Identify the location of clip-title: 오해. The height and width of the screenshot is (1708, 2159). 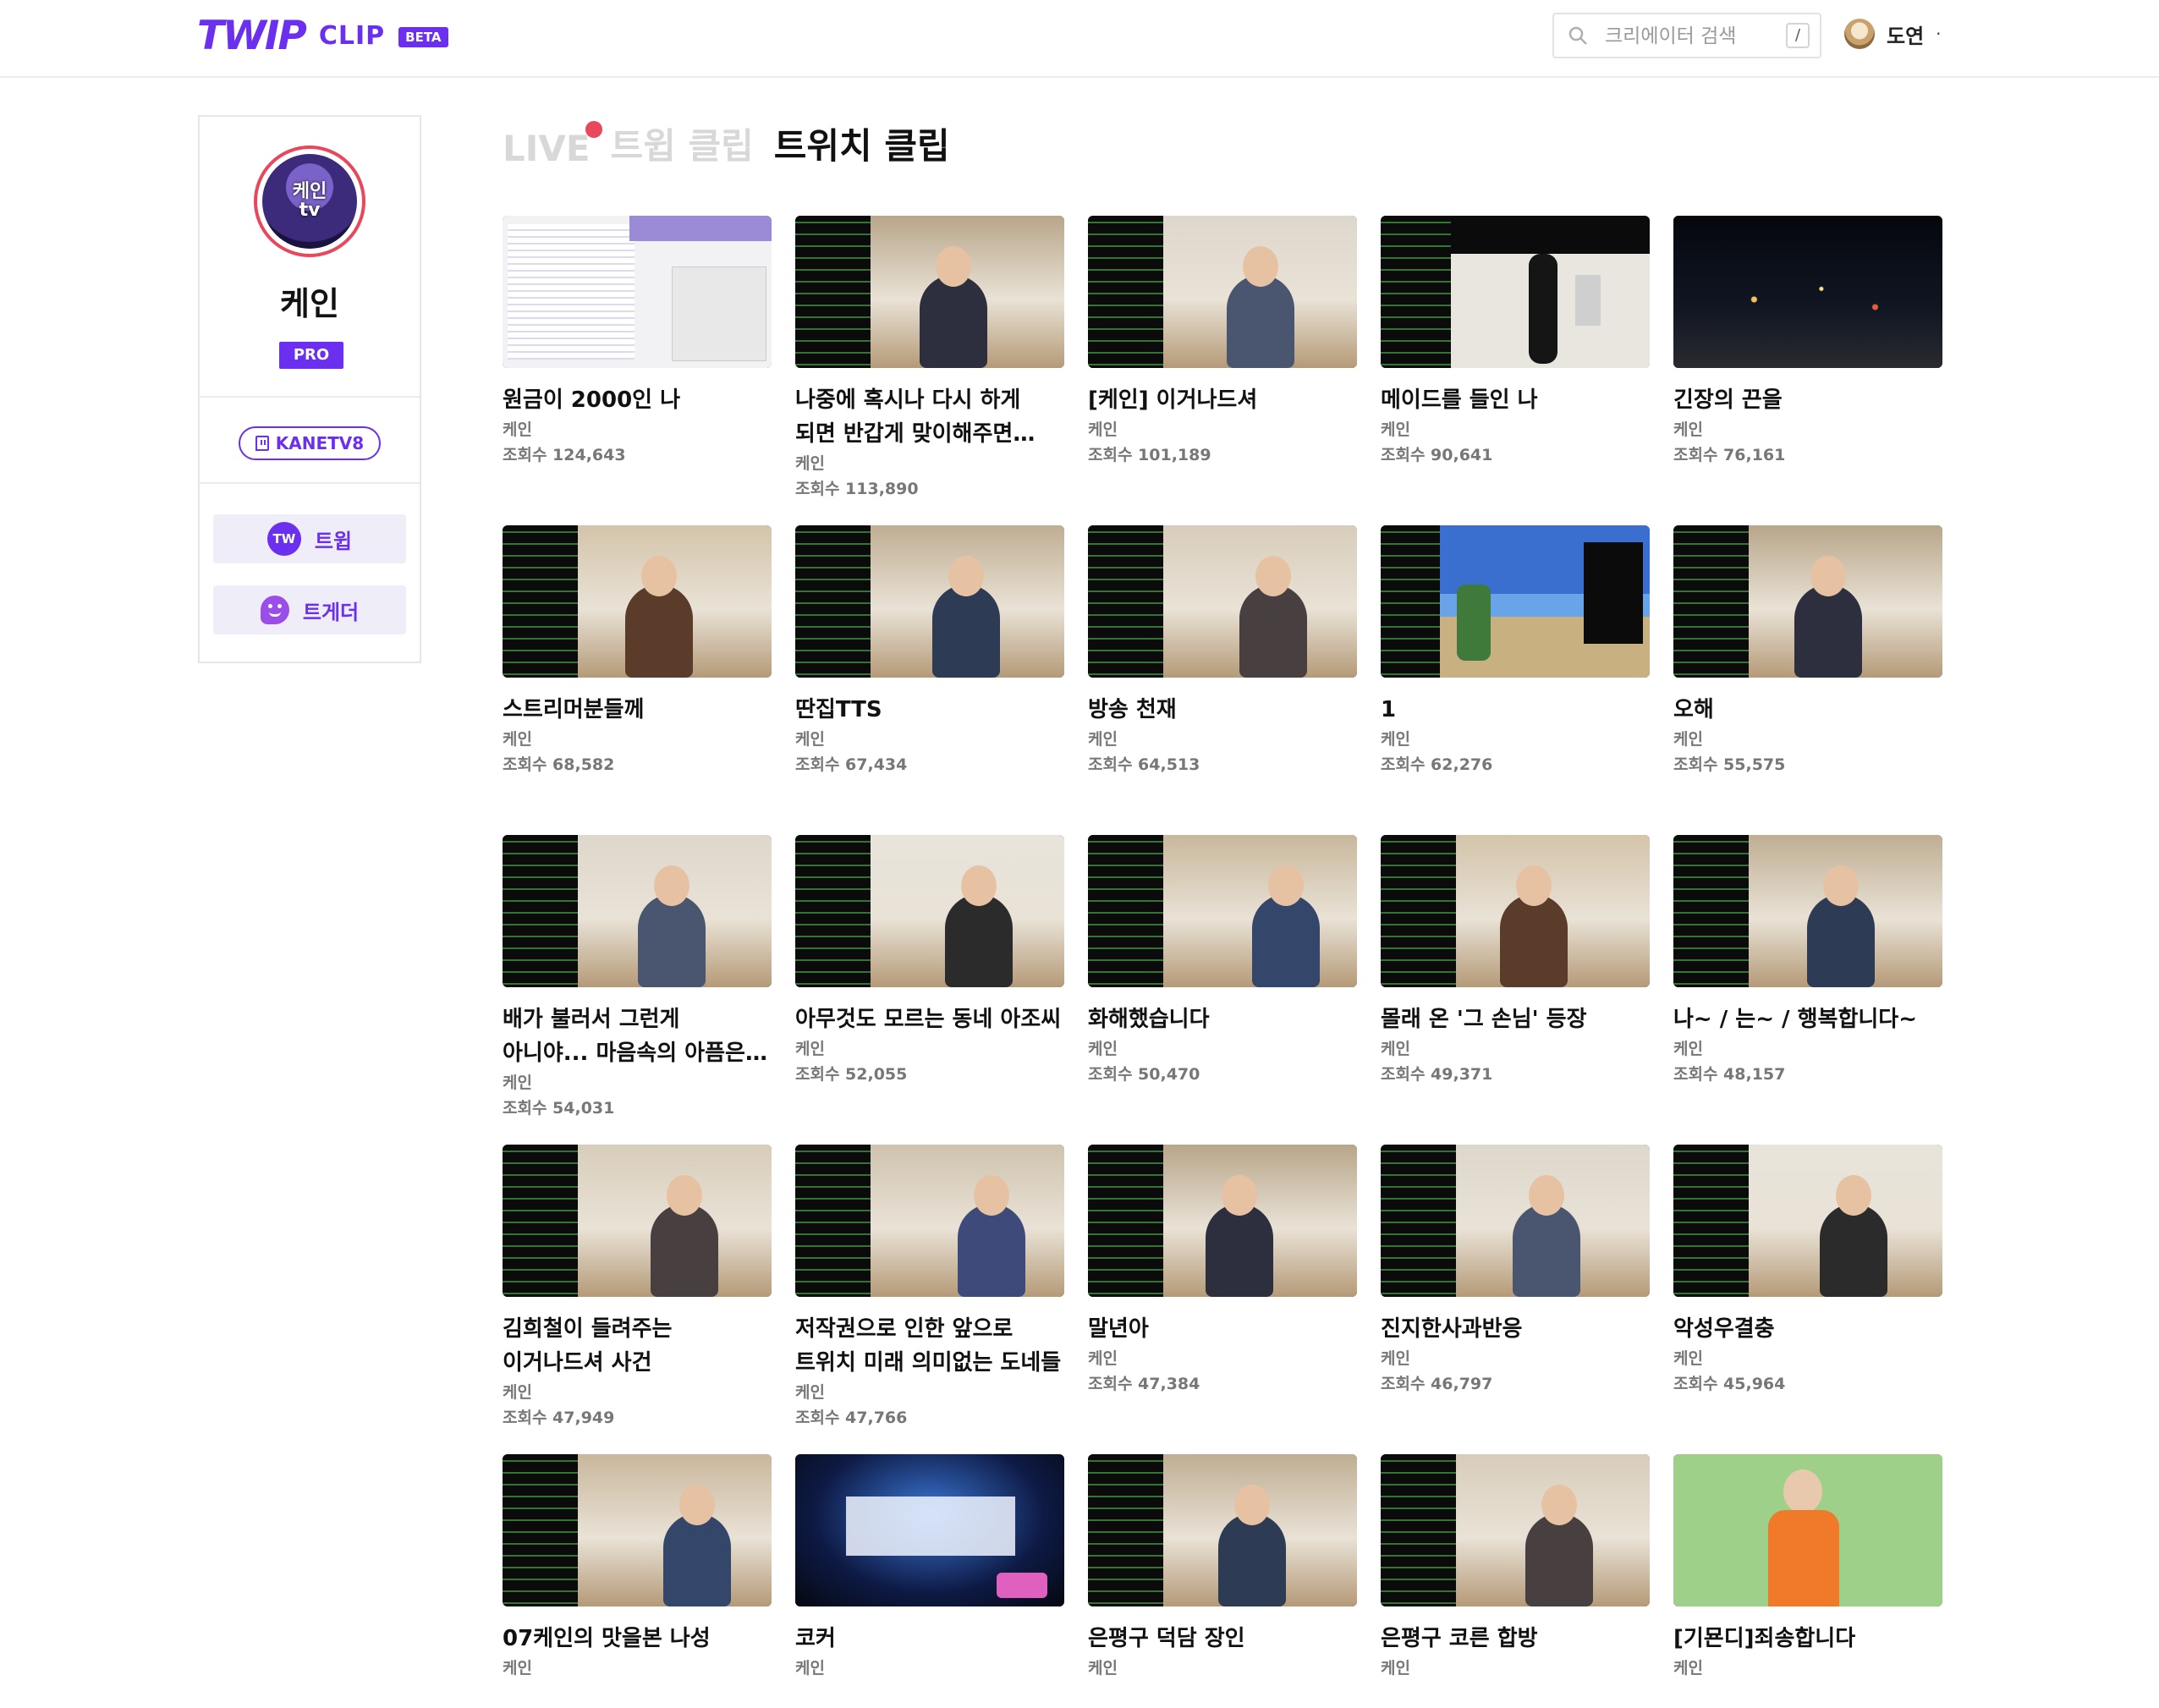
(1808, 710).